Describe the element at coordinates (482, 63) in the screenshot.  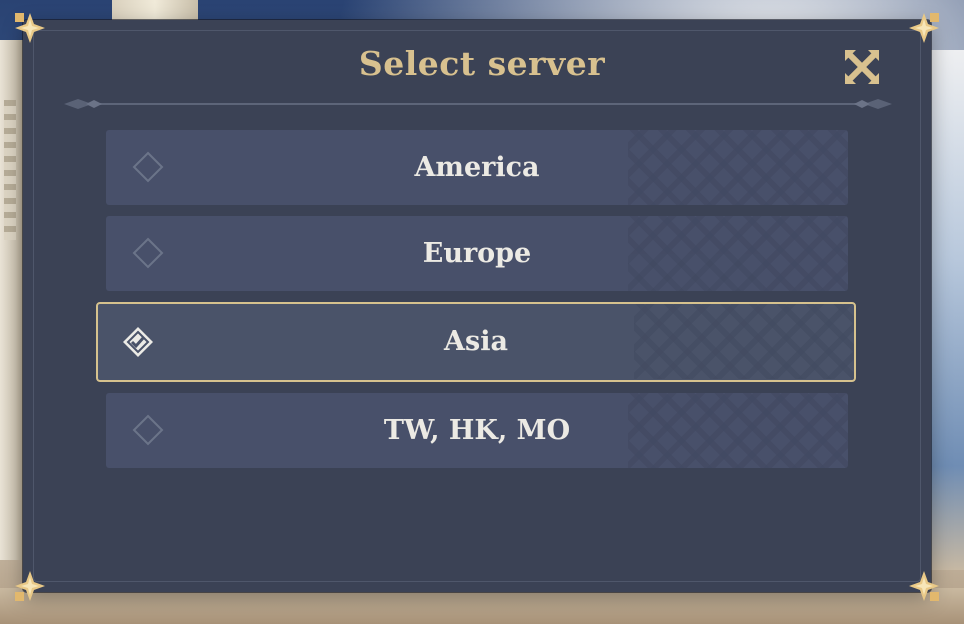
I see `dialog-title: Select server` at that location.